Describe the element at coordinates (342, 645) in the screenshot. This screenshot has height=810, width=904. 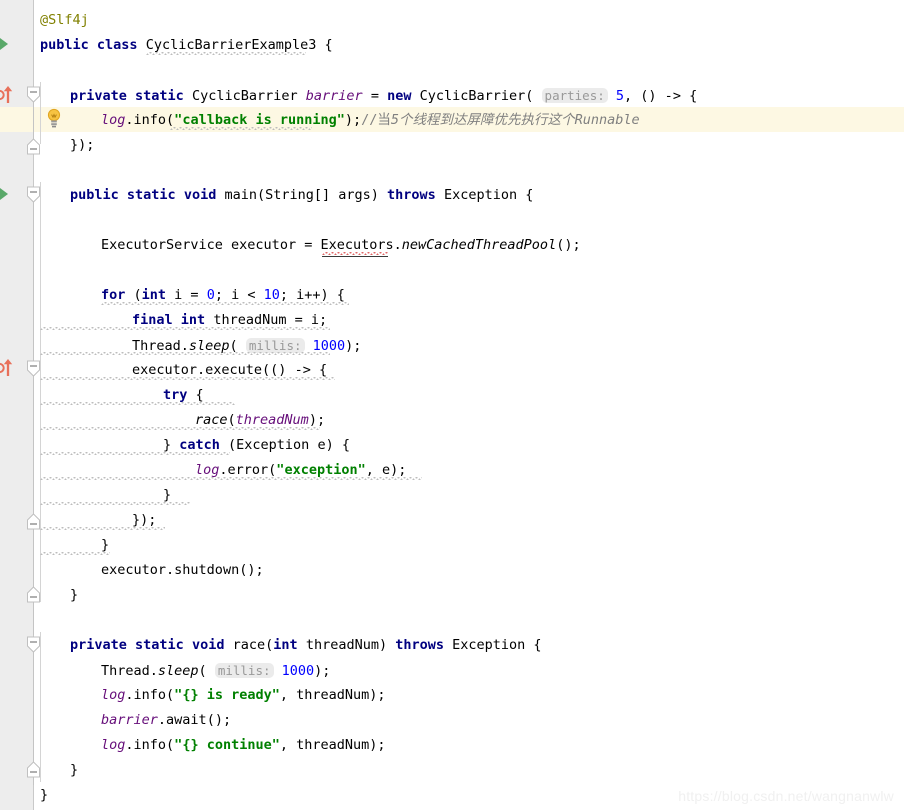
I see `token-param-threadnum: threadNum` at that location.